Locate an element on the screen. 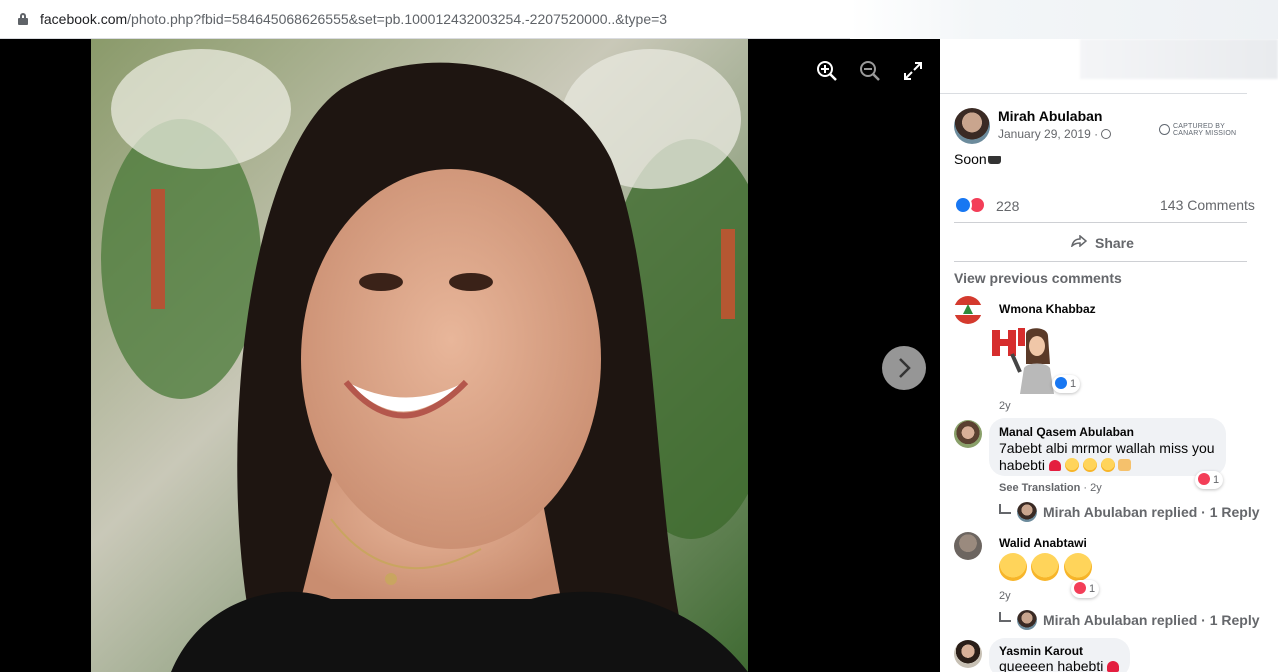 The height and width of the screenshot is (672, 1278). hi-sticker is located at coordinates (1025, 359).